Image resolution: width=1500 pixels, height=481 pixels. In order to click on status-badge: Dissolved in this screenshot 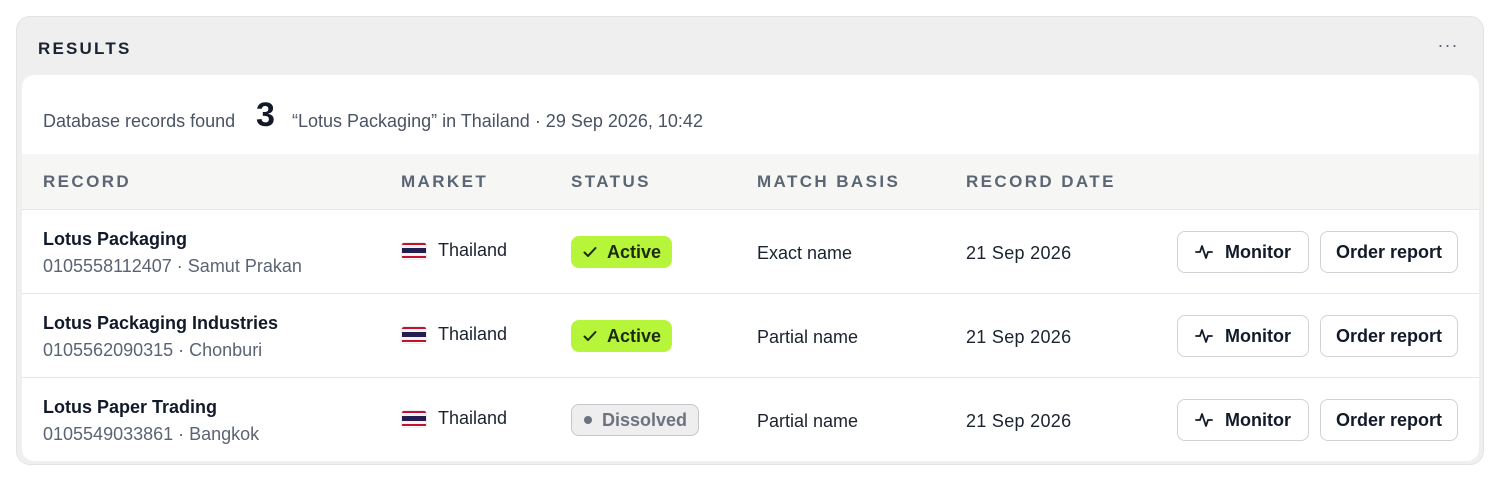, I will do `click(635, 420)`.